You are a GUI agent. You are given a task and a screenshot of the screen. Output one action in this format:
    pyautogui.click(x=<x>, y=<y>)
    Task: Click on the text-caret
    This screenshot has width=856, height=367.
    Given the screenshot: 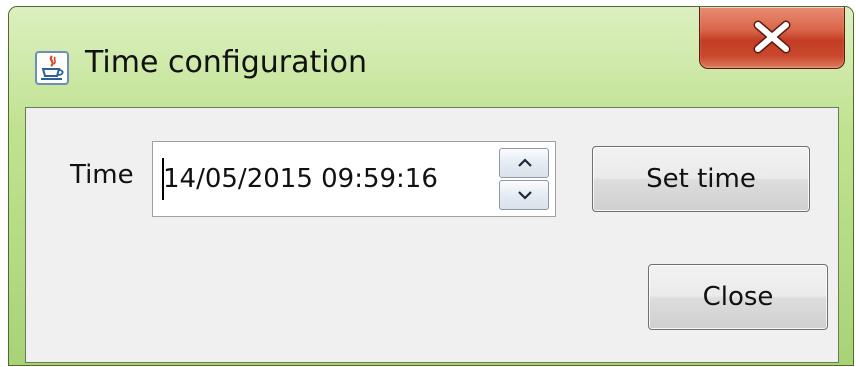 What is the action you would take?
    pyautogui.click(x=163, y=179)
    